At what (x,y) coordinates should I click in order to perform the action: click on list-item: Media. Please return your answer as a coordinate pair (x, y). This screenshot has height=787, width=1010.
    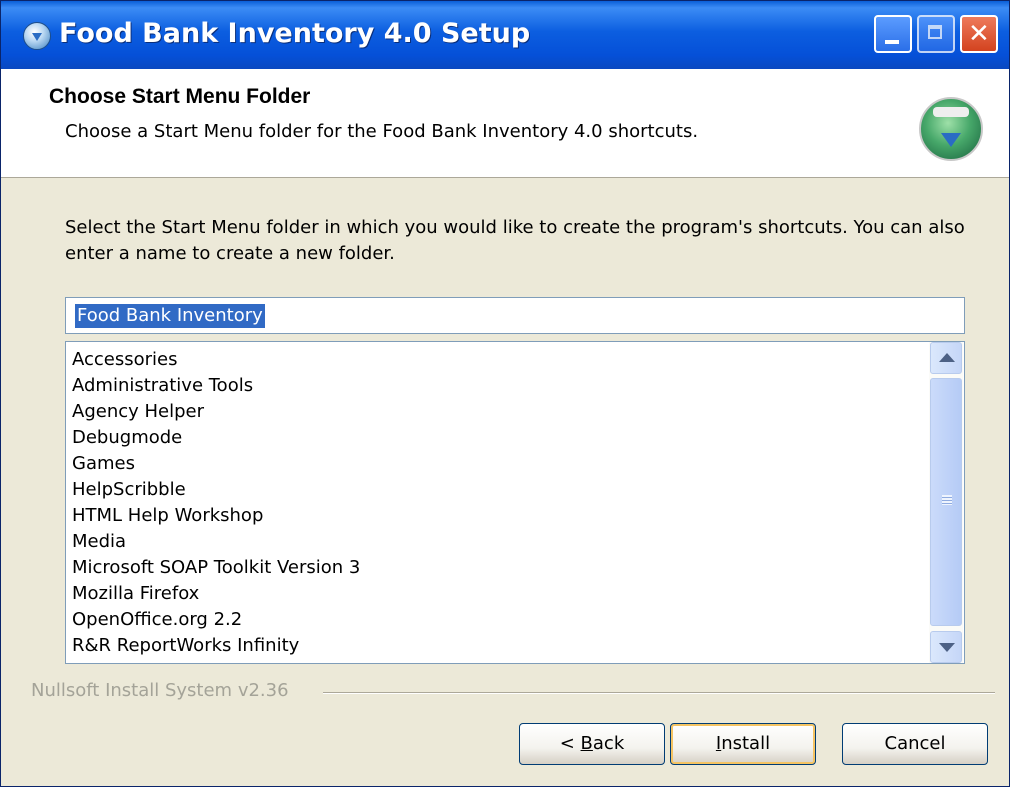
    Looking at the image, I should click on (99, 542).